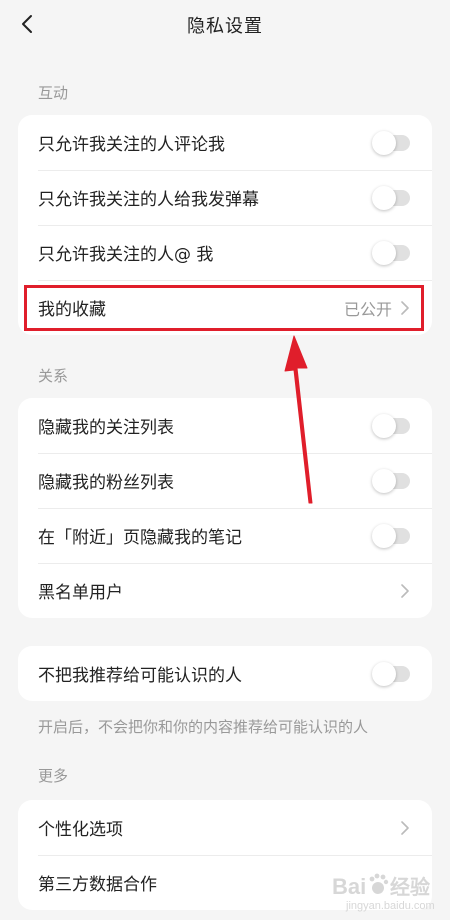  I want to click on back-arrow-icon, so click(27, 24).